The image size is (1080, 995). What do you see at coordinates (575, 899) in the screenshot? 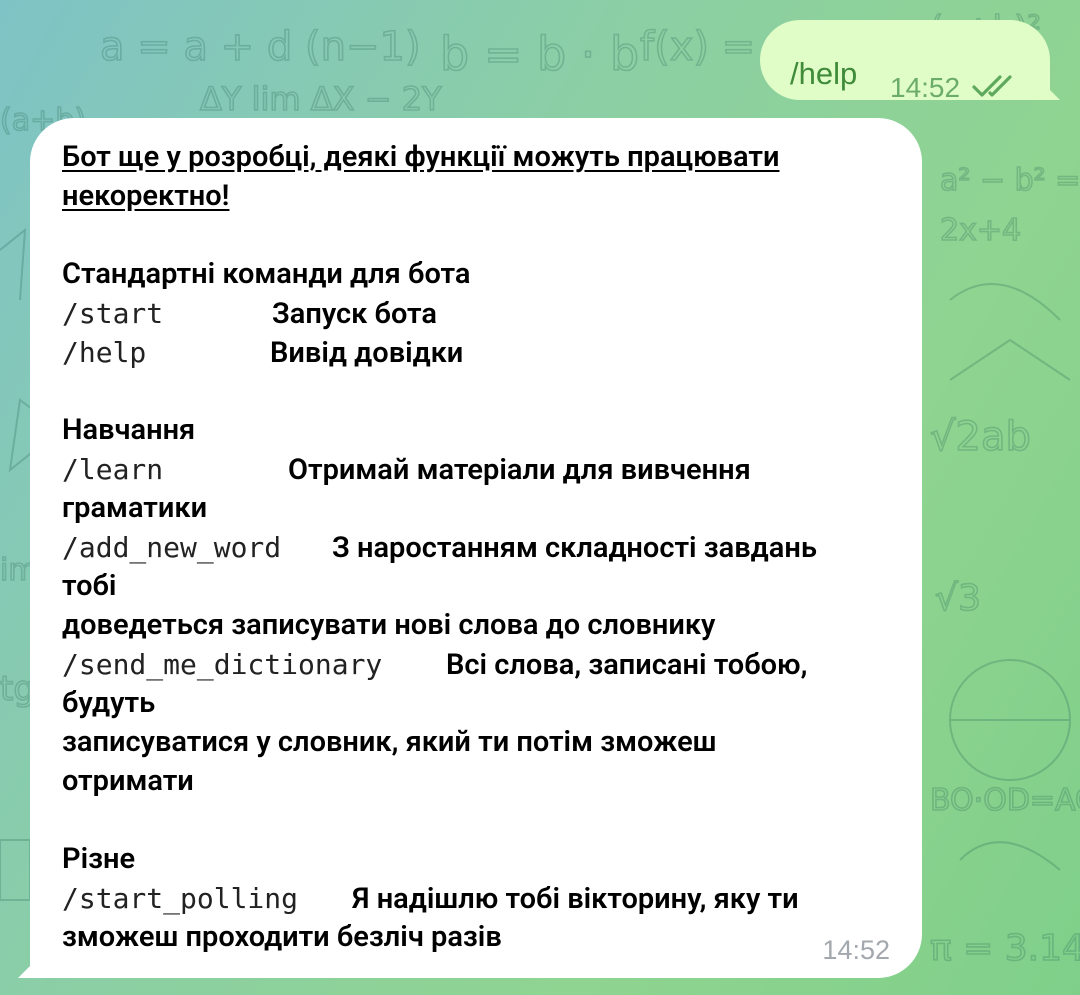
I see `command-description: Я надішлю тобі вікторину, яку ти` at bounding box center [575, 899].